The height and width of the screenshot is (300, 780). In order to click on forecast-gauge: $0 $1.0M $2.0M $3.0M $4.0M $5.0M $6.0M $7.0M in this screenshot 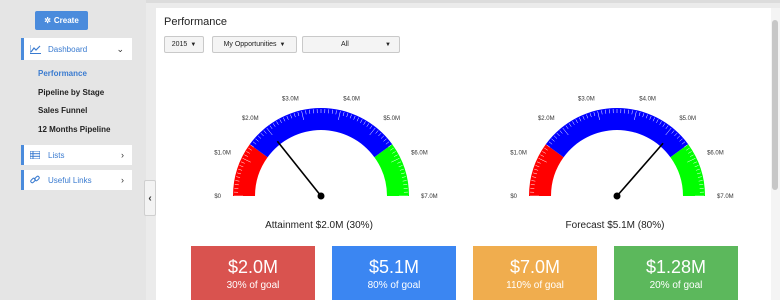, I will do `click(622, 148)`.